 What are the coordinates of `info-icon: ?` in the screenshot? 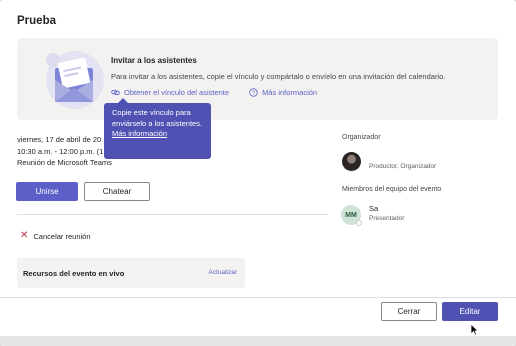 It's located at (253, 92).